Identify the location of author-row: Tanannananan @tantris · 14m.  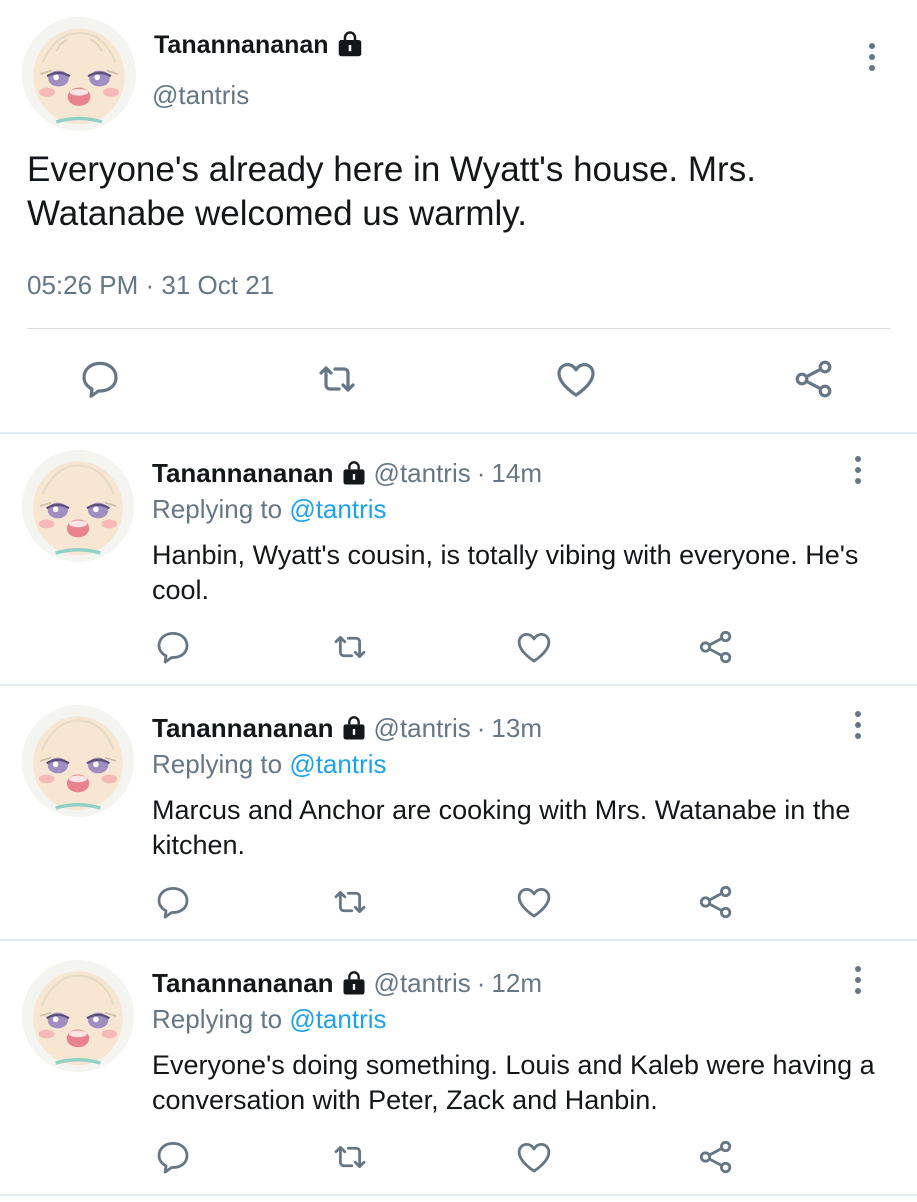
(347, 473).